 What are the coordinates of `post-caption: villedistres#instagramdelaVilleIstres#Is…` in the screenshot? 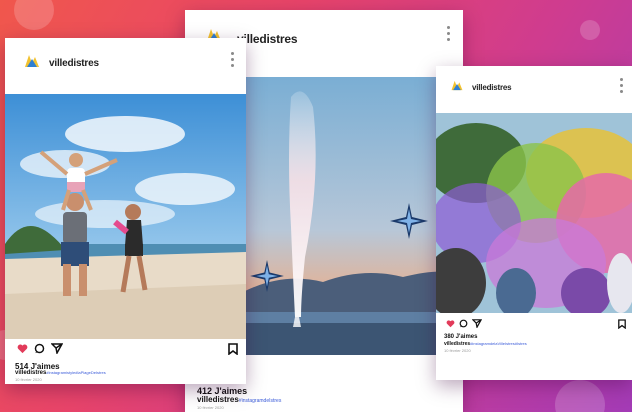 It's located at (485, 344).